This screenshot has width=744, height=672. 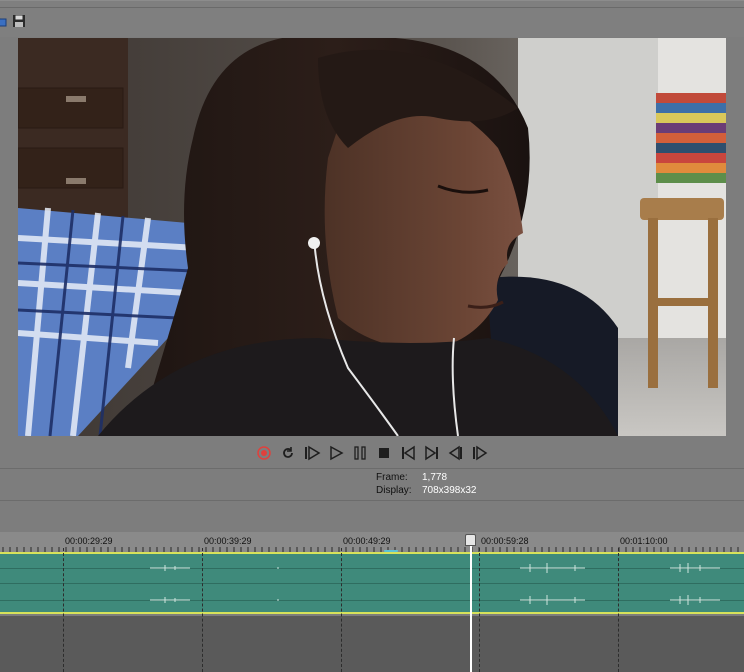 I want to click on record-button, so click(x=264, y=453).